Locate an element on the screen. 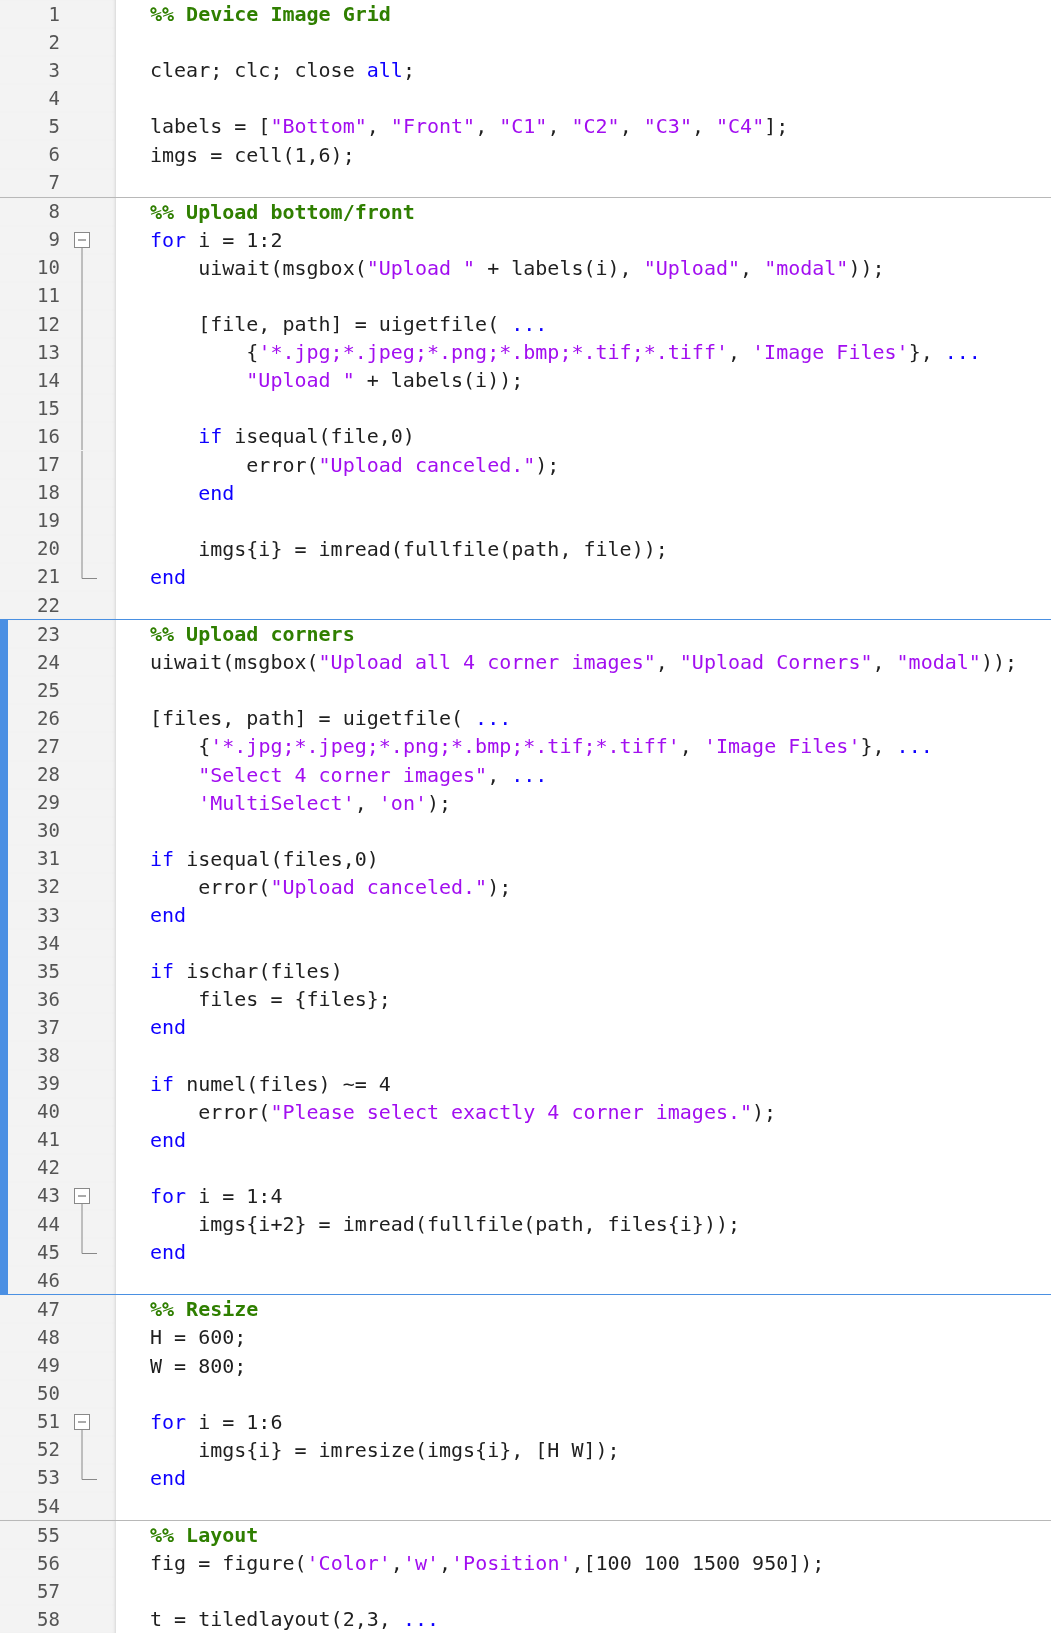 The image size is (1051, 1645). code-line: 'MultiSelect', 'on'); is located at coordinates (324, 802).